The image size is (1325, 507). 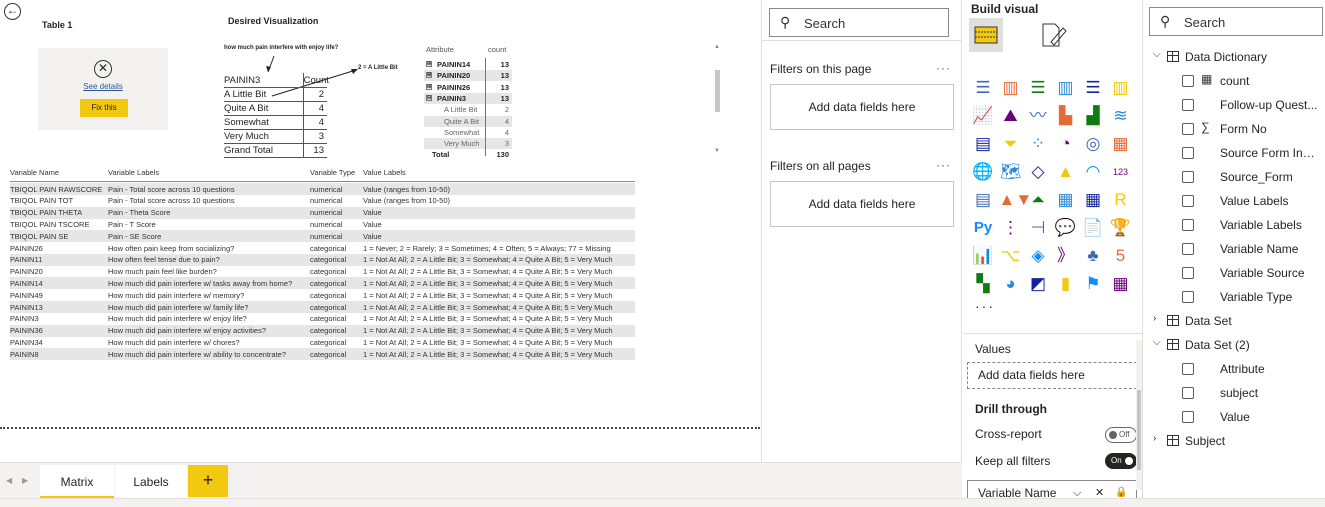 I want to click on gauge-icon: ◠, so click(x=1093, y=172).